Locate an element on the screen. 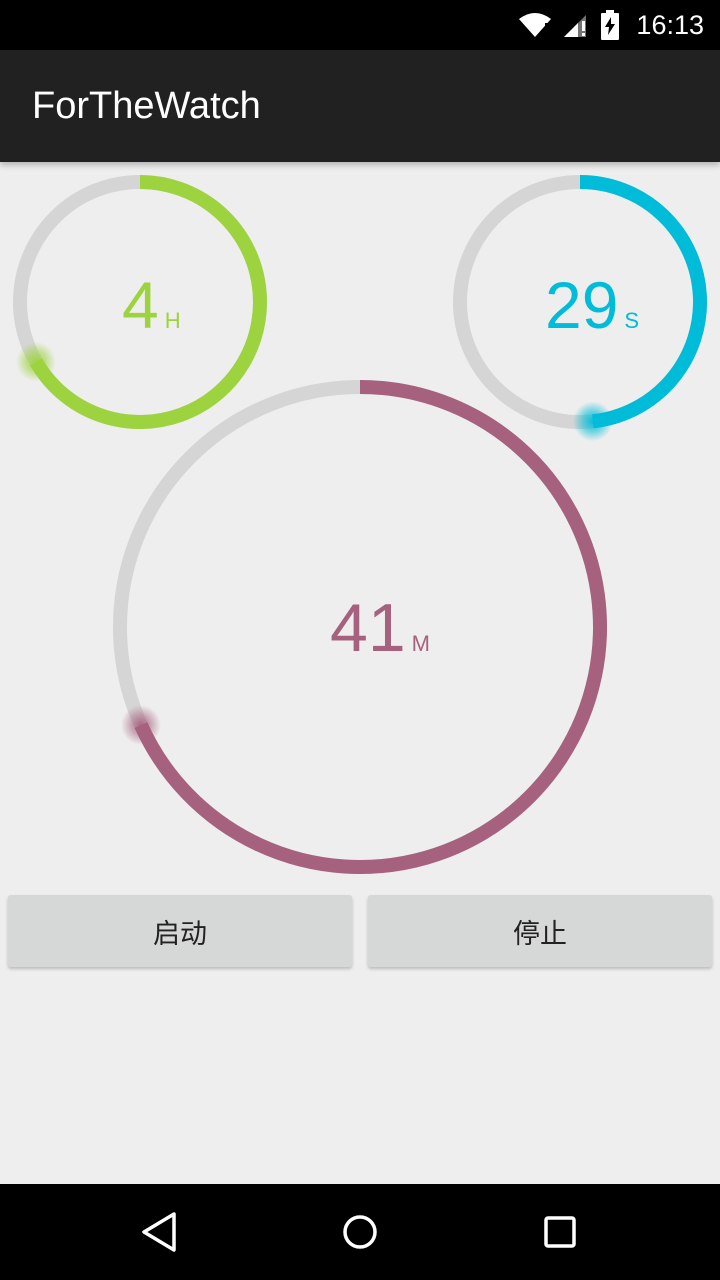 Image resolution: width=720 pixels, height=1280 pixels. signal-icon is located at coordinates (575, 26).